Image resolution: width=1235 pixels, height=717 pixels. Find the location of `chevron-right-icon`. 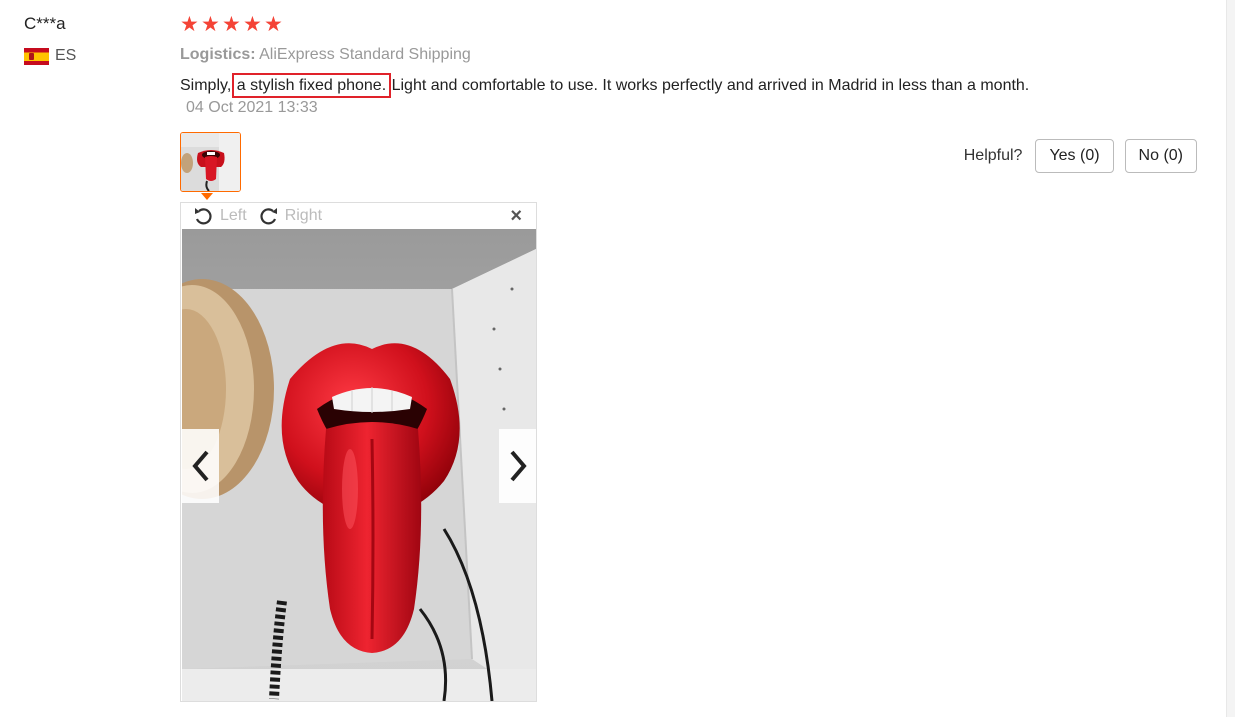

chevron-right-icon is located at coordinates (518, 466).